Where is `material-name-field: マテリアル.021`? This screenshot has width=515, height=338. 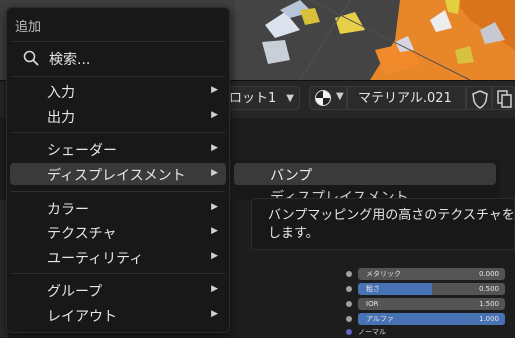
material-name-field: マテリアル.021 is located at coordinates (406, 98).